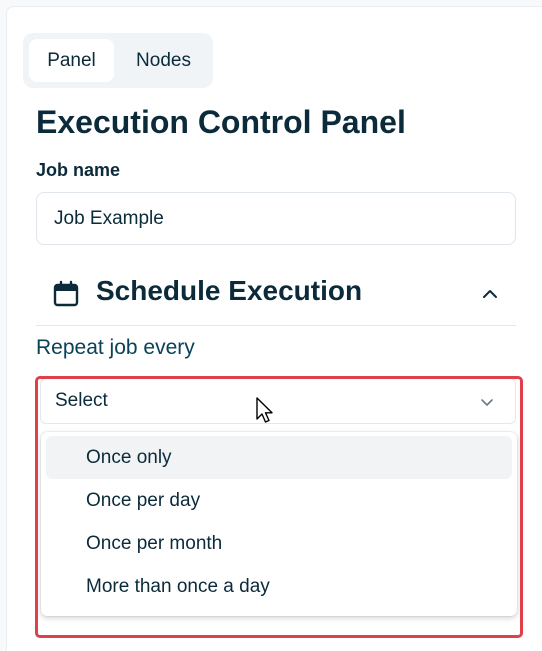  What do you see at coordinates (115, 347) in the screenshot?
I see `repeat-job-label: Repeat job every` at bounding box center [115, 347].